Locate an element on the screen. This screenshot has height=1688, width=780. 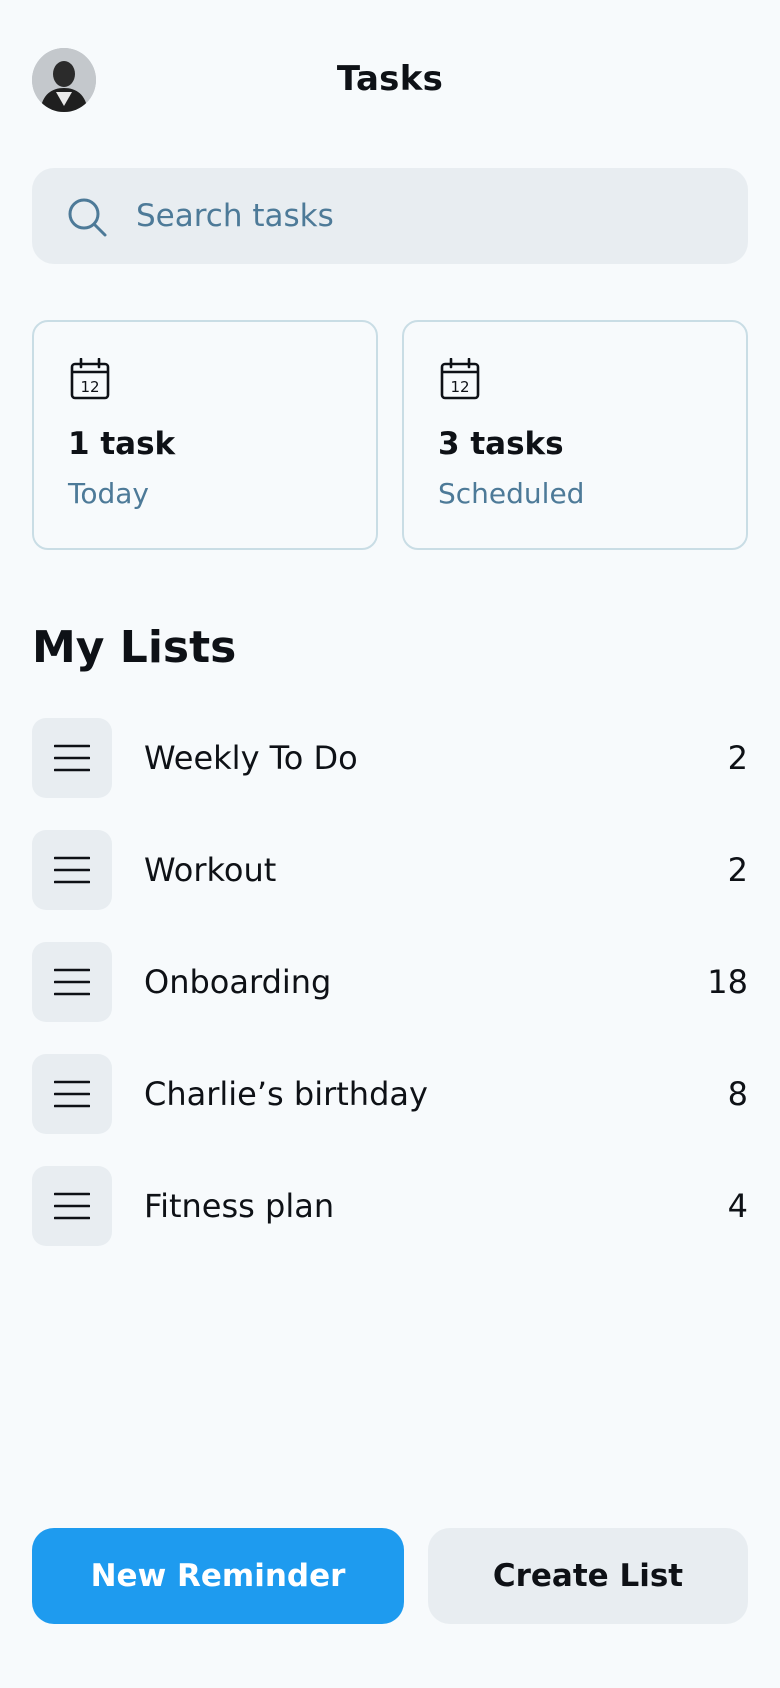
list-name: Fitness plan is located at coordinates (239, 1206).